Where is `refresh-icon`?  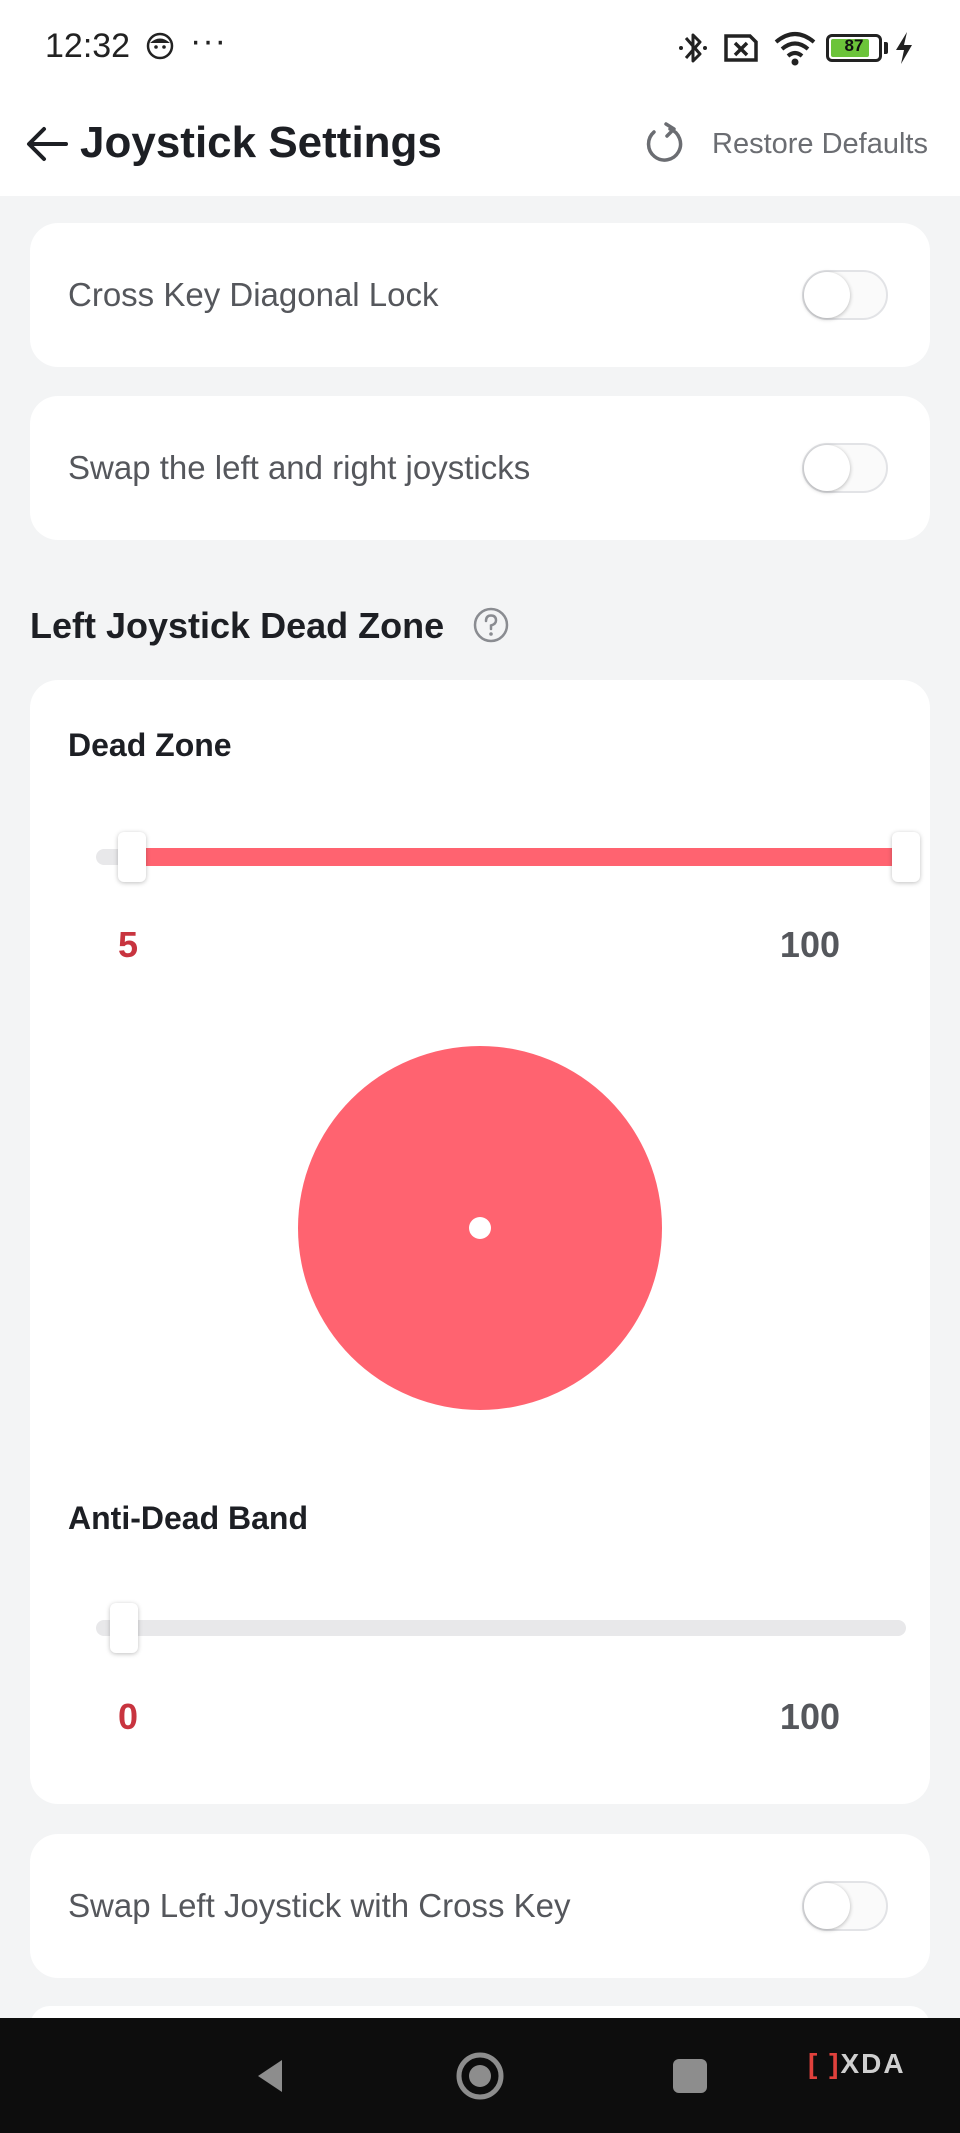
refresh-icon is located at coordinates (664, 142).